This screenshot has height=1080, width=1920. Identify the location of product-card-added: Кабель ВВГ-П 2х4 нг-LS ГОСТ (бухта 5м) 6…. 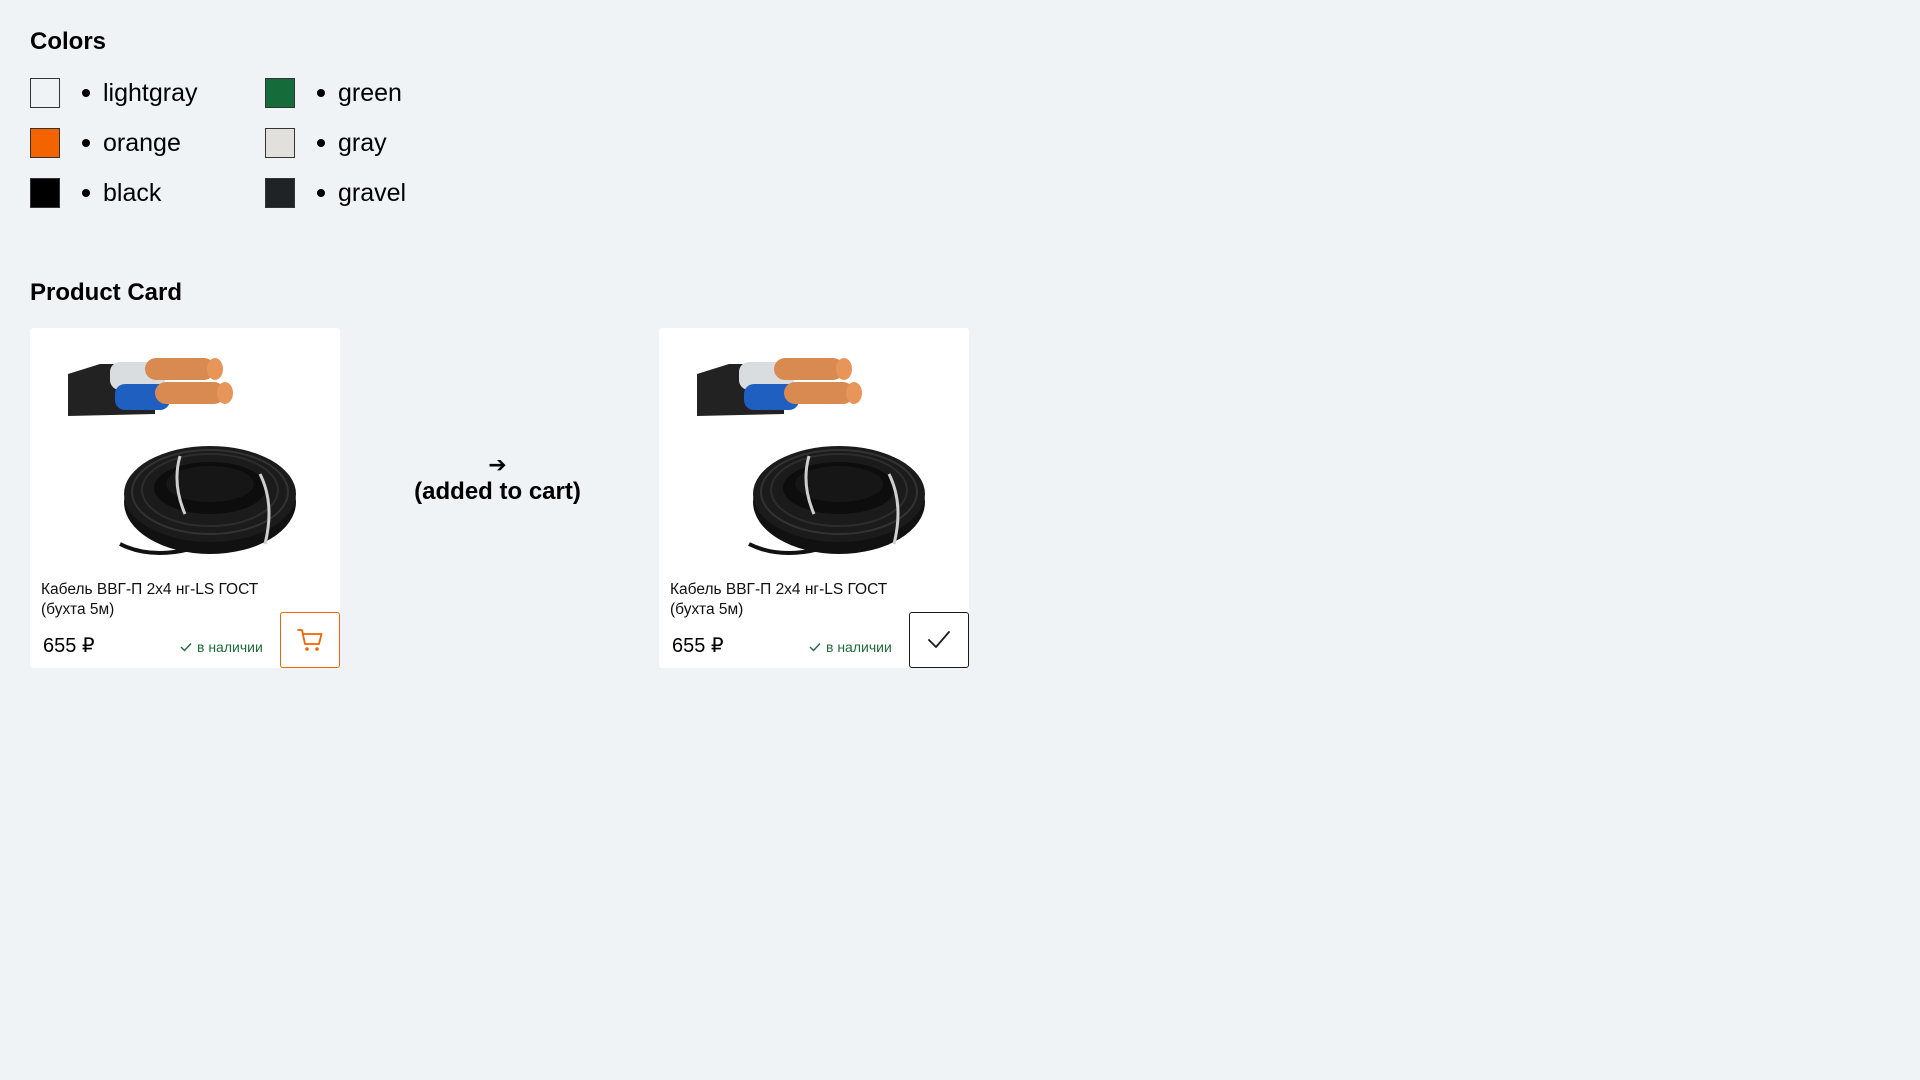
(814, 498).